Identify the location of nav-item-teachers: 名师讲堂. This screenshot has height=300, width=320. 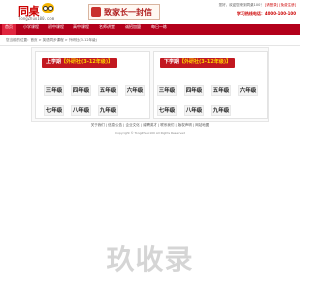
(107, 29).